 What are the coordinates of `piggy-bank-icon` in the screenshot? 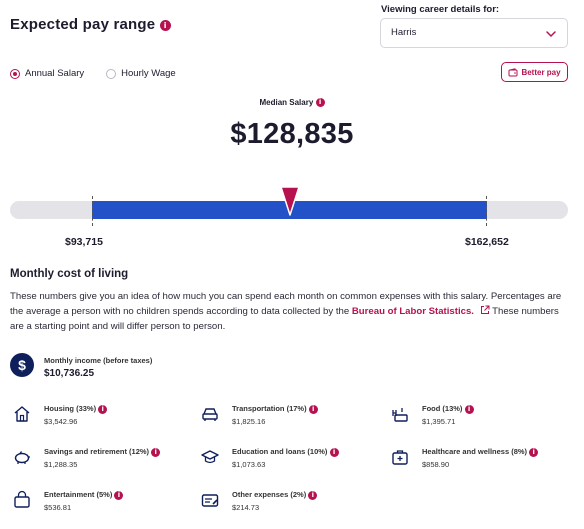 It's located at (22, 457).